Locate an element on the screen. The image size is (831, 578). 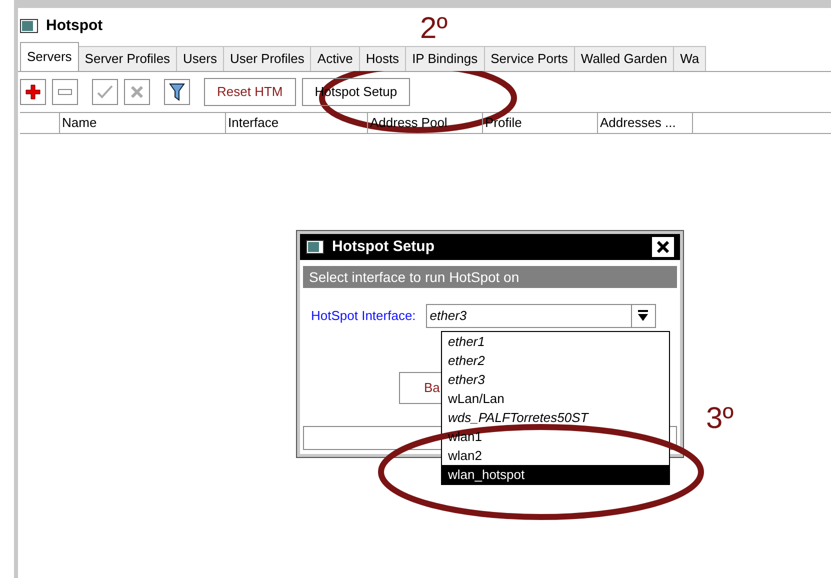
filter-icon is located at coordinates (177, 92).